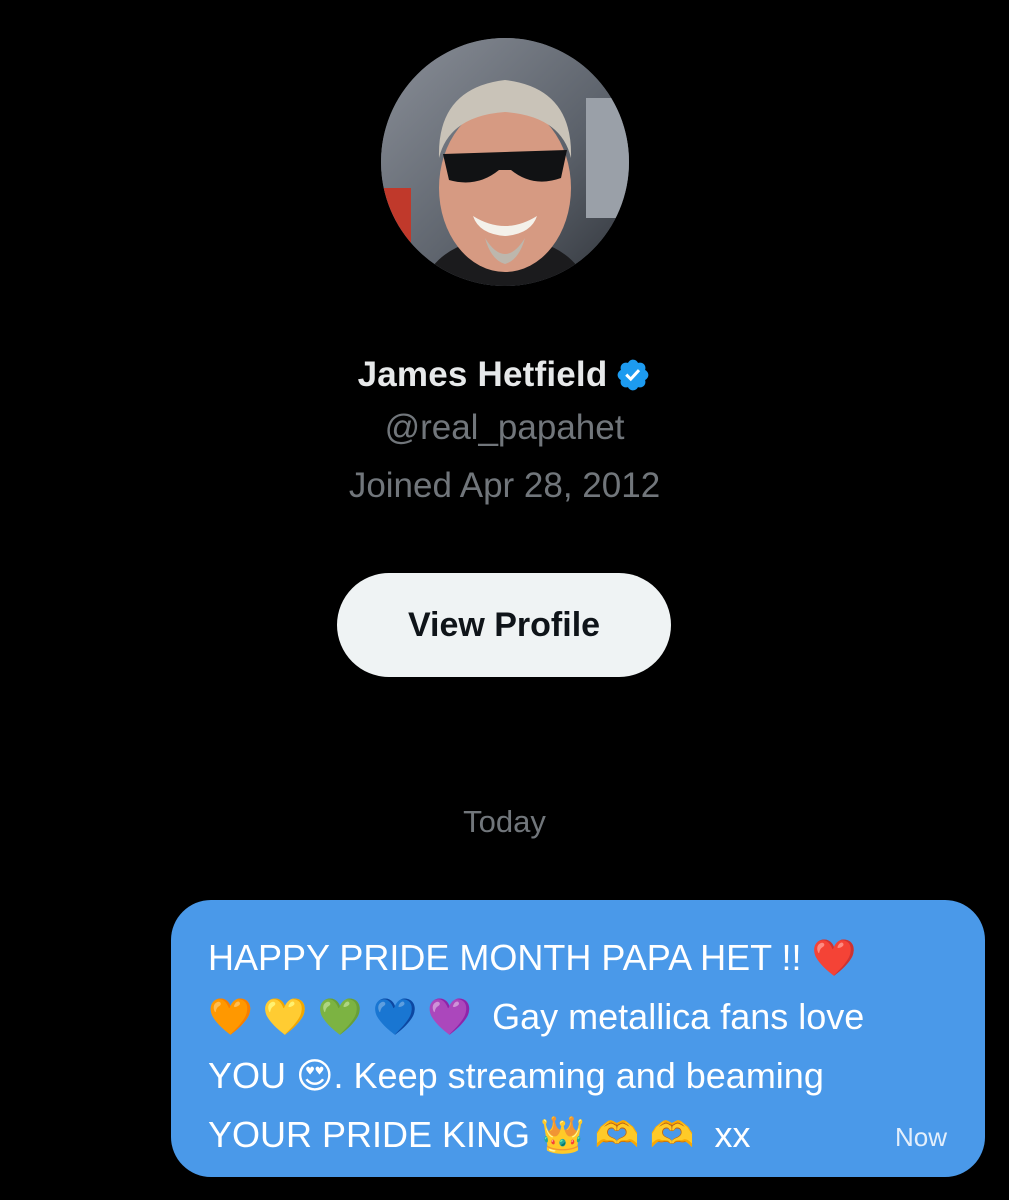 Image resolution: width=1009 pixels, height=1200 pixels. Describe the element at coordinates (504, 625) in the screenshot. I see `view-profile-button: View Profile` at that location.